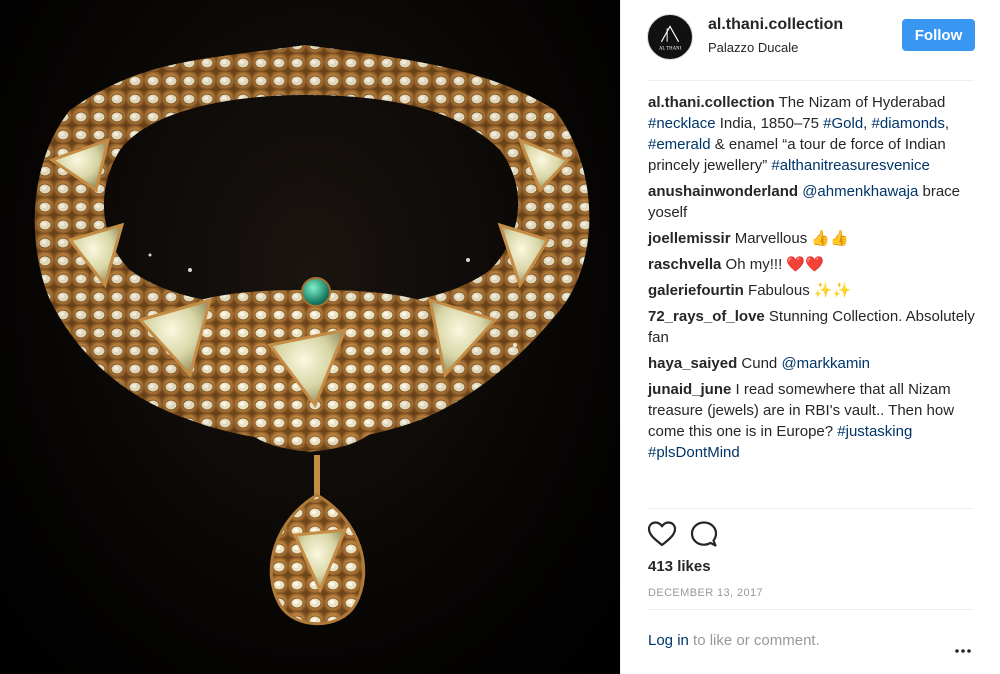 This screenshot has height=674, width=1000. Describe the element at coordinates (963, 649) in the screenshot. I see `more-options-icon` at that location.